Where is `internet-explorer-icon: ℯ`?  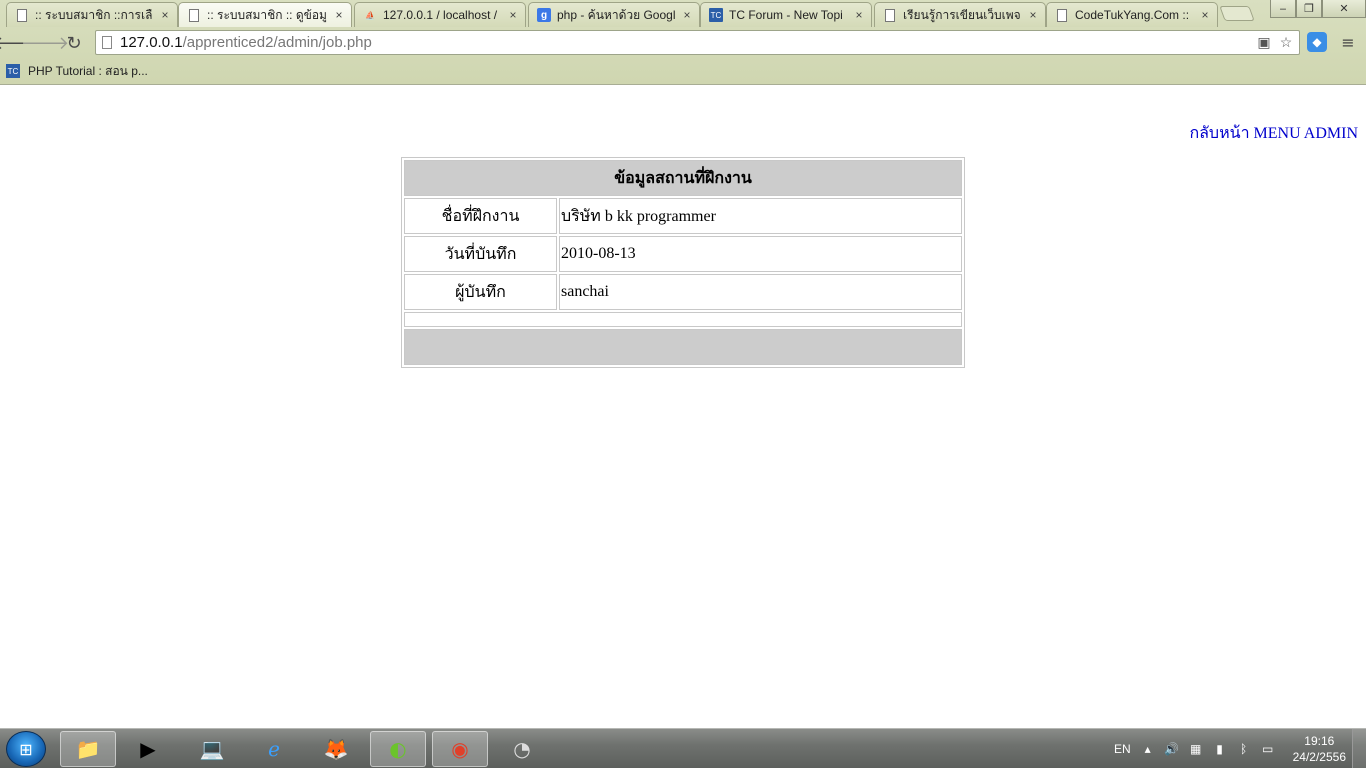
internet-explorer-icon: ℯ is located at coordinates (274, 749).